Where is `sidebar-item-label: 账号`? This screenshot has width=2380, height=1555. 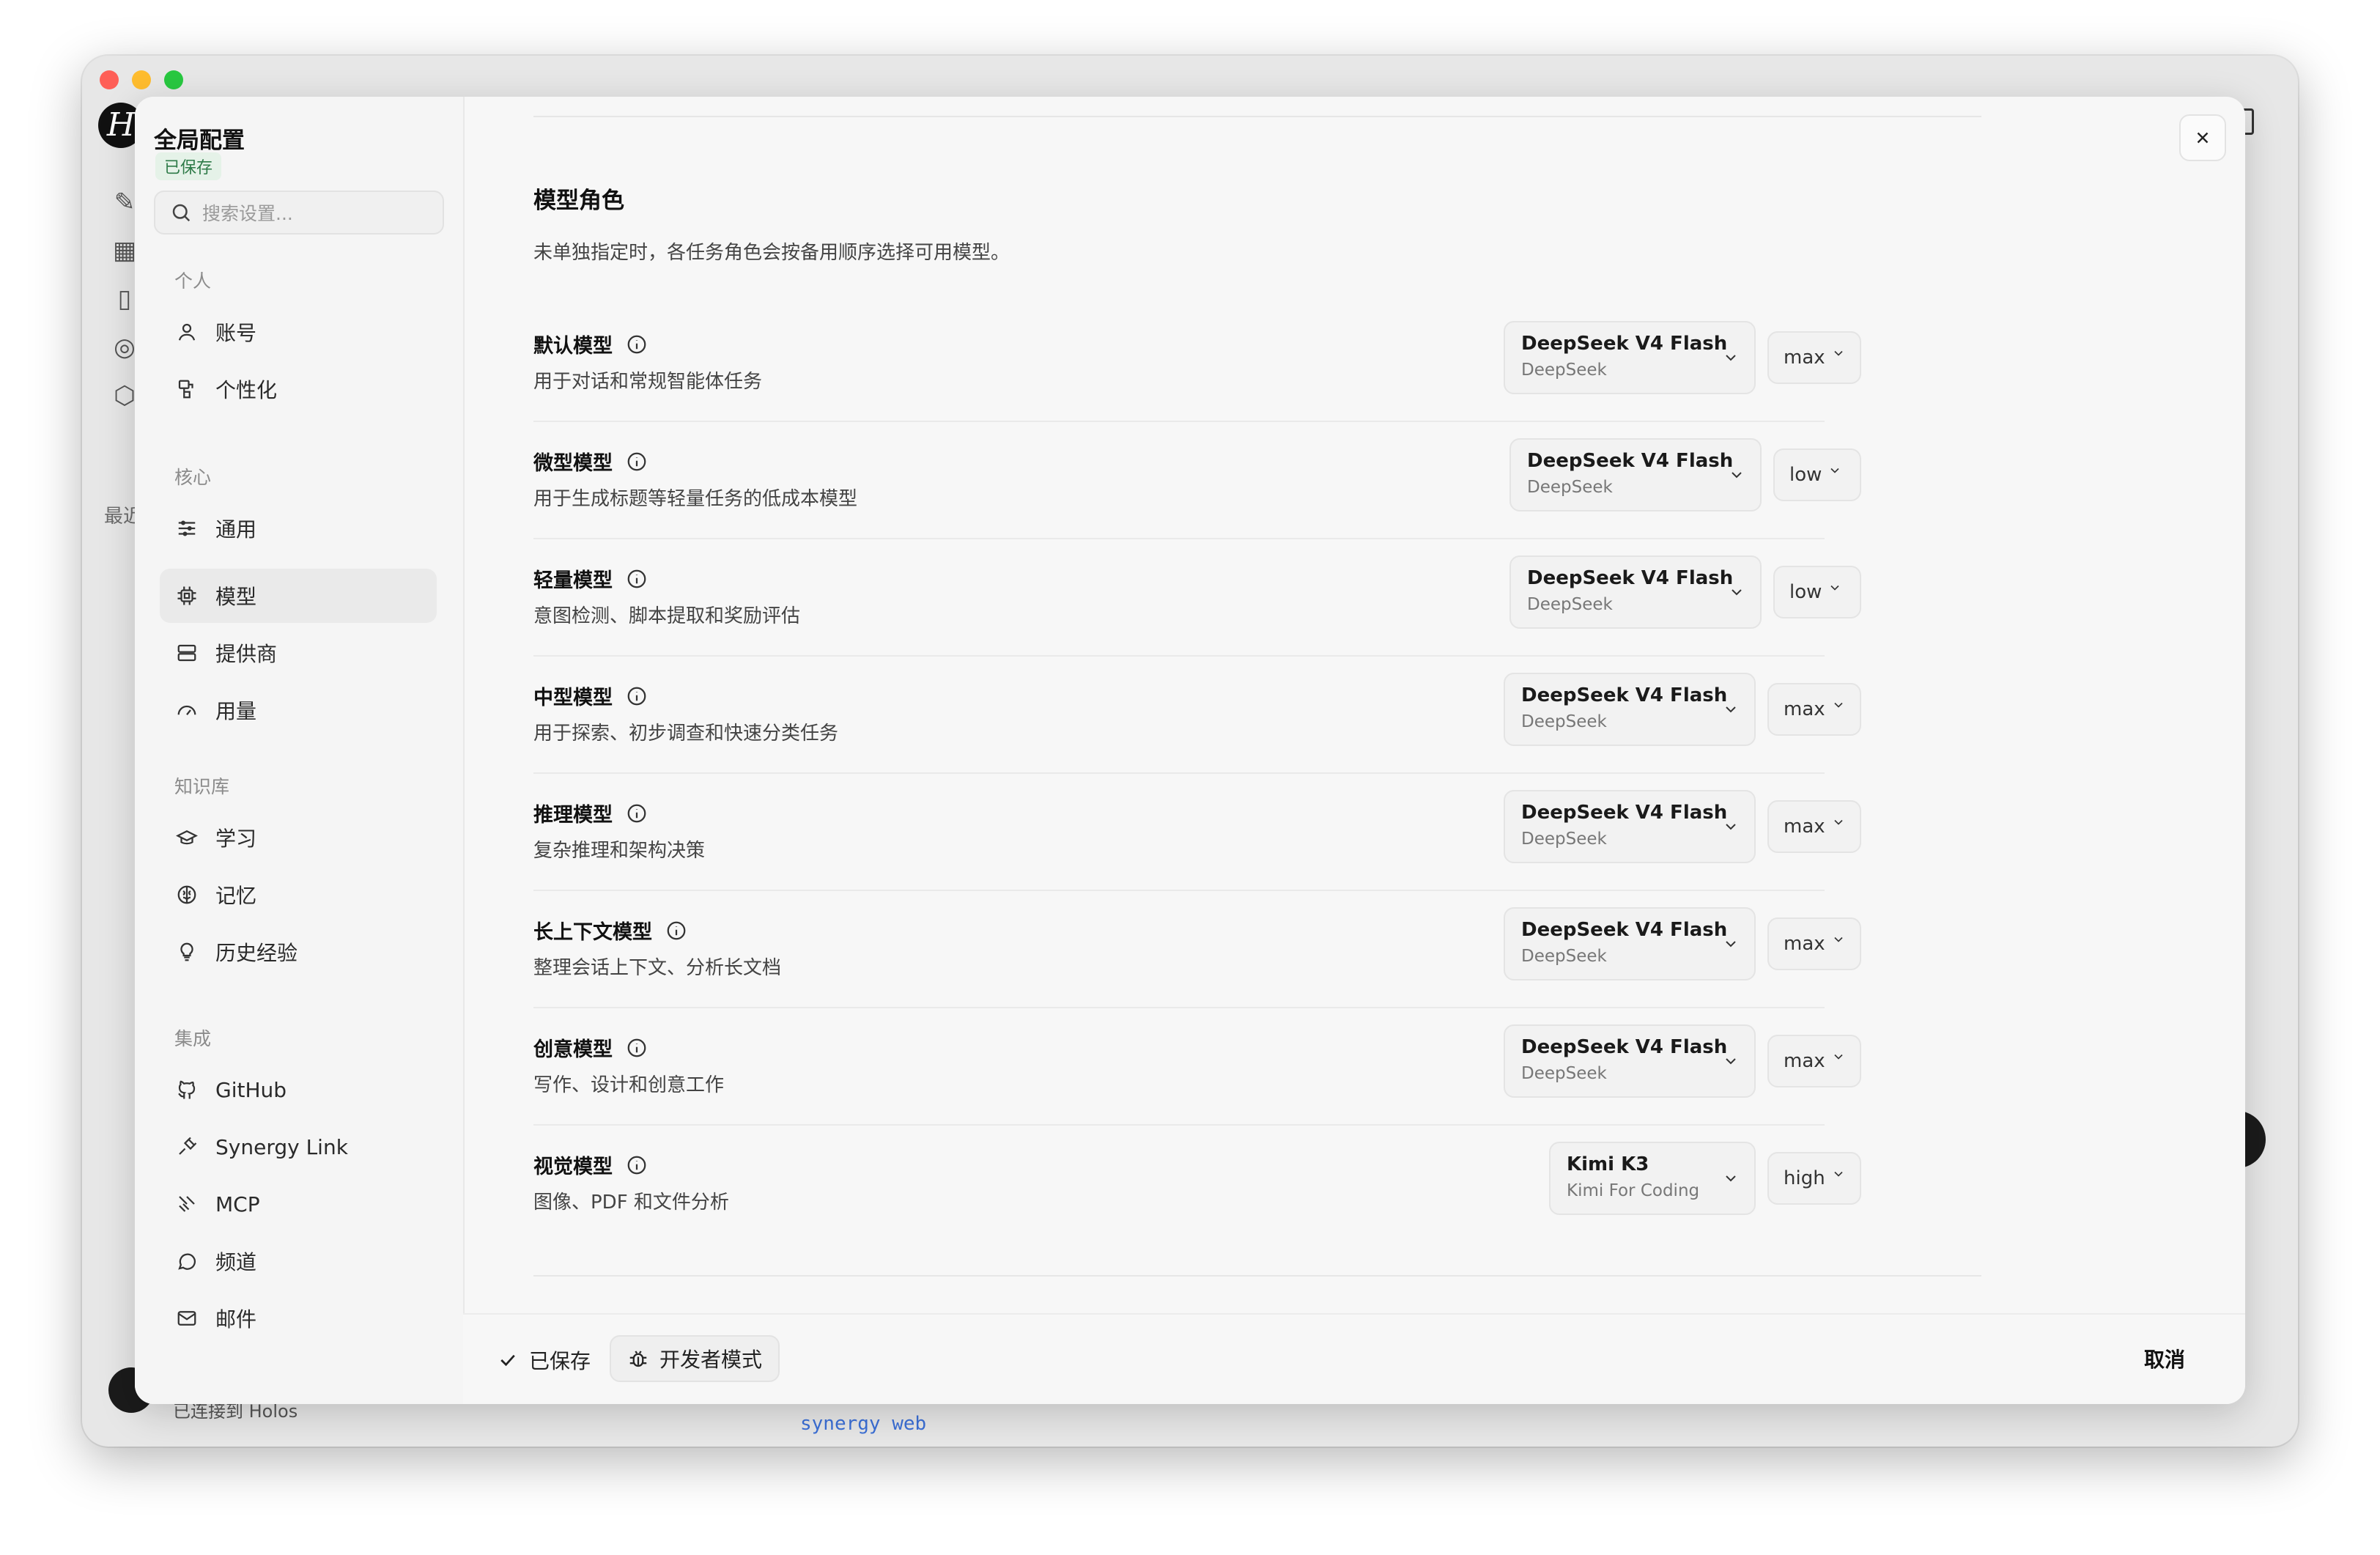 sidebar-item-label: 账号 is located at coordinates (236, 333).